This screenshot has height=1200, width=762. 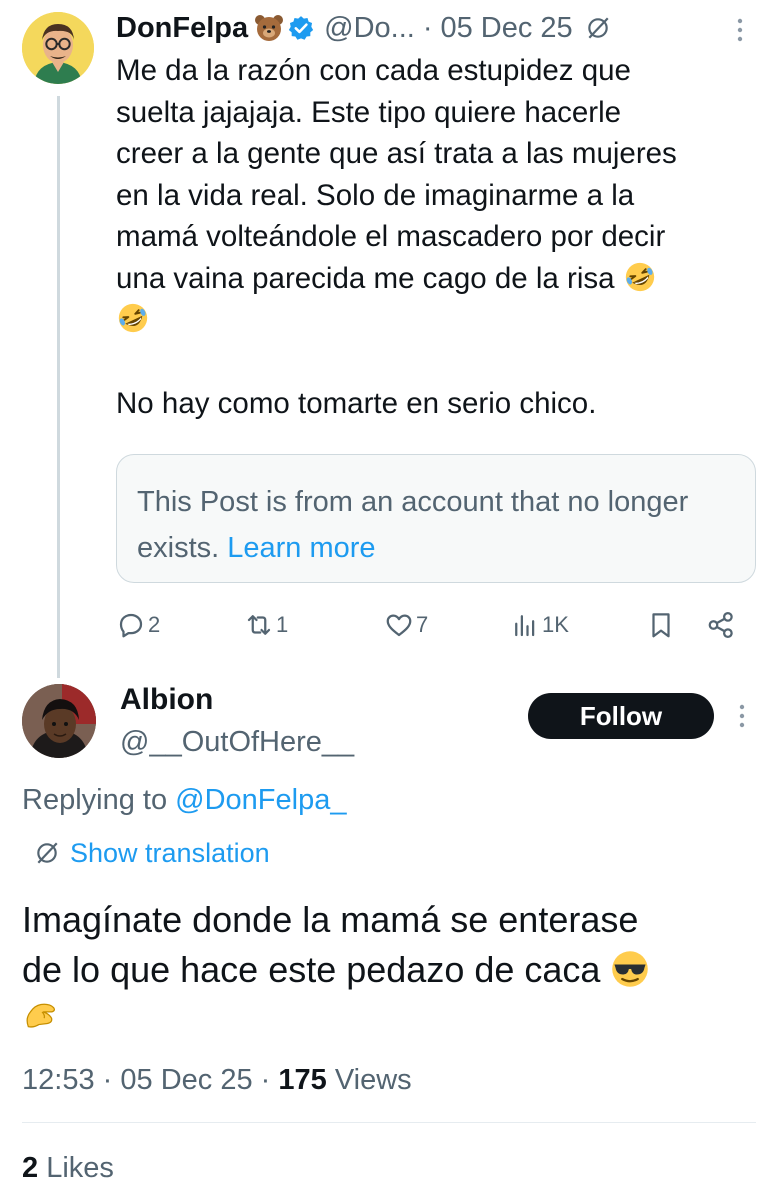 I want to click on replying-to-line: Replying to @DonFelpa_, so click(x=184, y=800).